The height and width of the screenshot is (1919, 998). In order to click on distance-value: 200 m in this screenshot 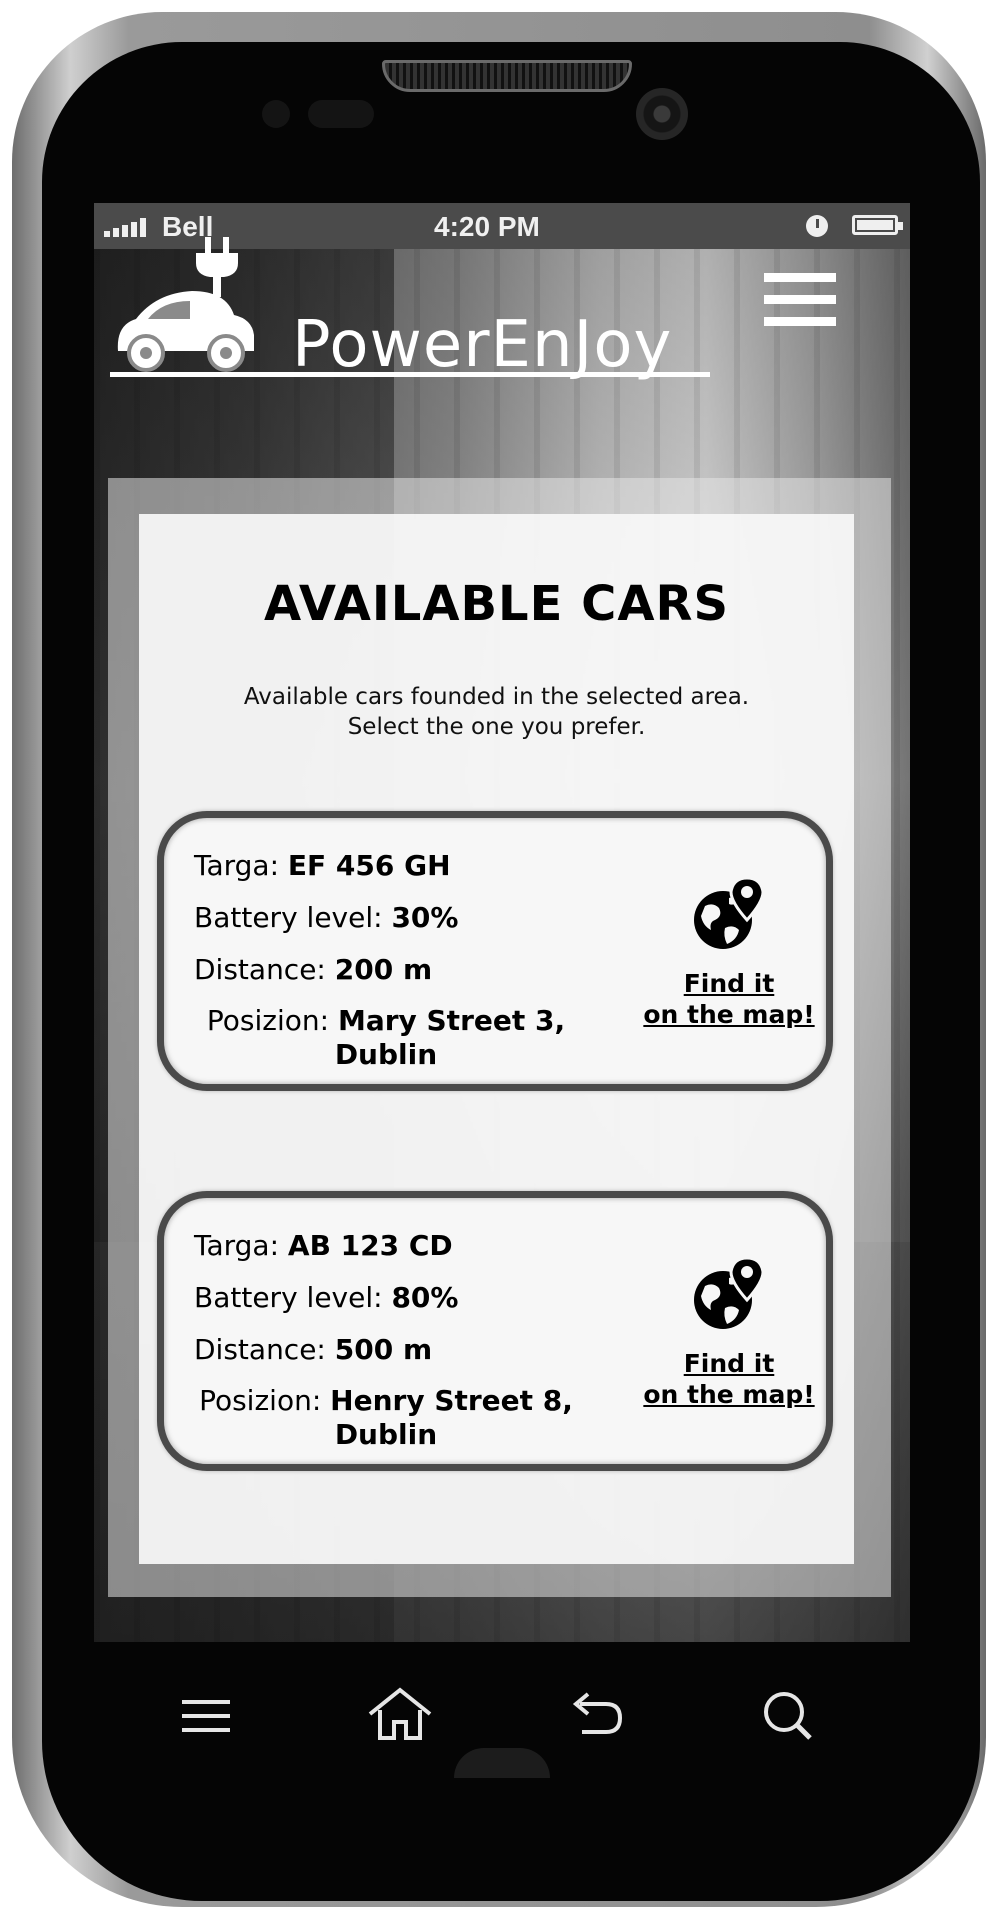, I will do `click(383, 969)`.